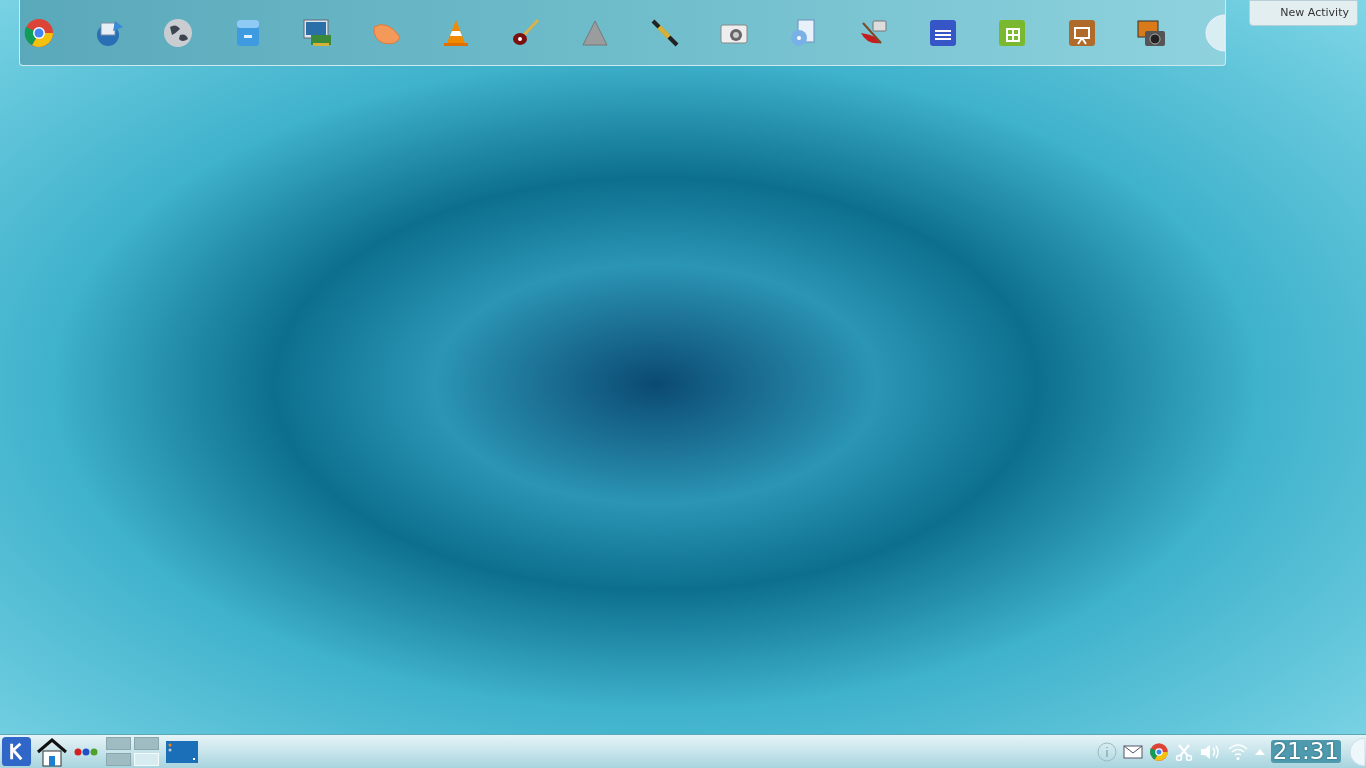 The image size is (1366, 768). What do you see at coordinates (178, 32) in the screenshot?
I see `globe-icon` at bounding box center [178, 32].